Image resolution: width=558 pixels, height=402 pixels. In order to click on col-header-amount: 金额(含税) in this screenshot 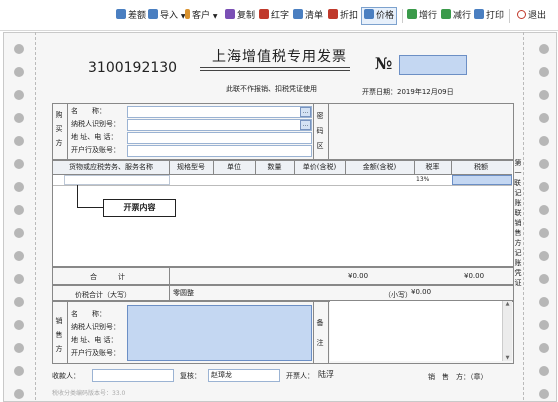, I will do `click(380, 167)`.